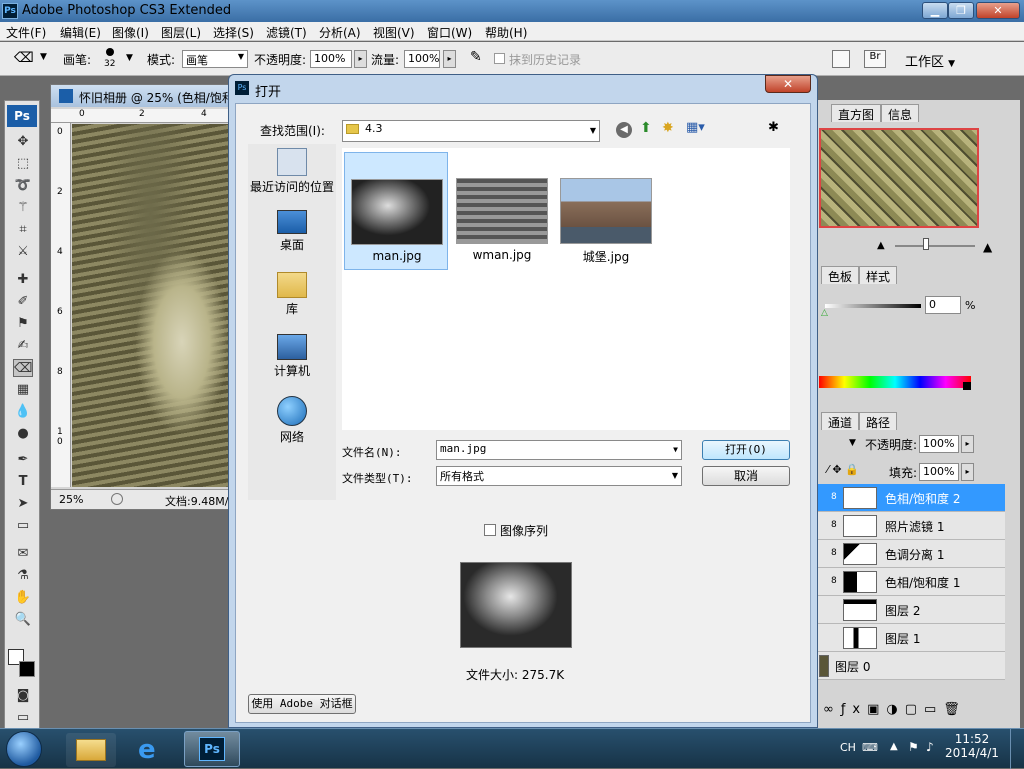 The height and width of the screenshot is (769, 1024). Describe the element at coordinates (961, 10) in the screenshot. I see `restore-button: ❐` at that location.